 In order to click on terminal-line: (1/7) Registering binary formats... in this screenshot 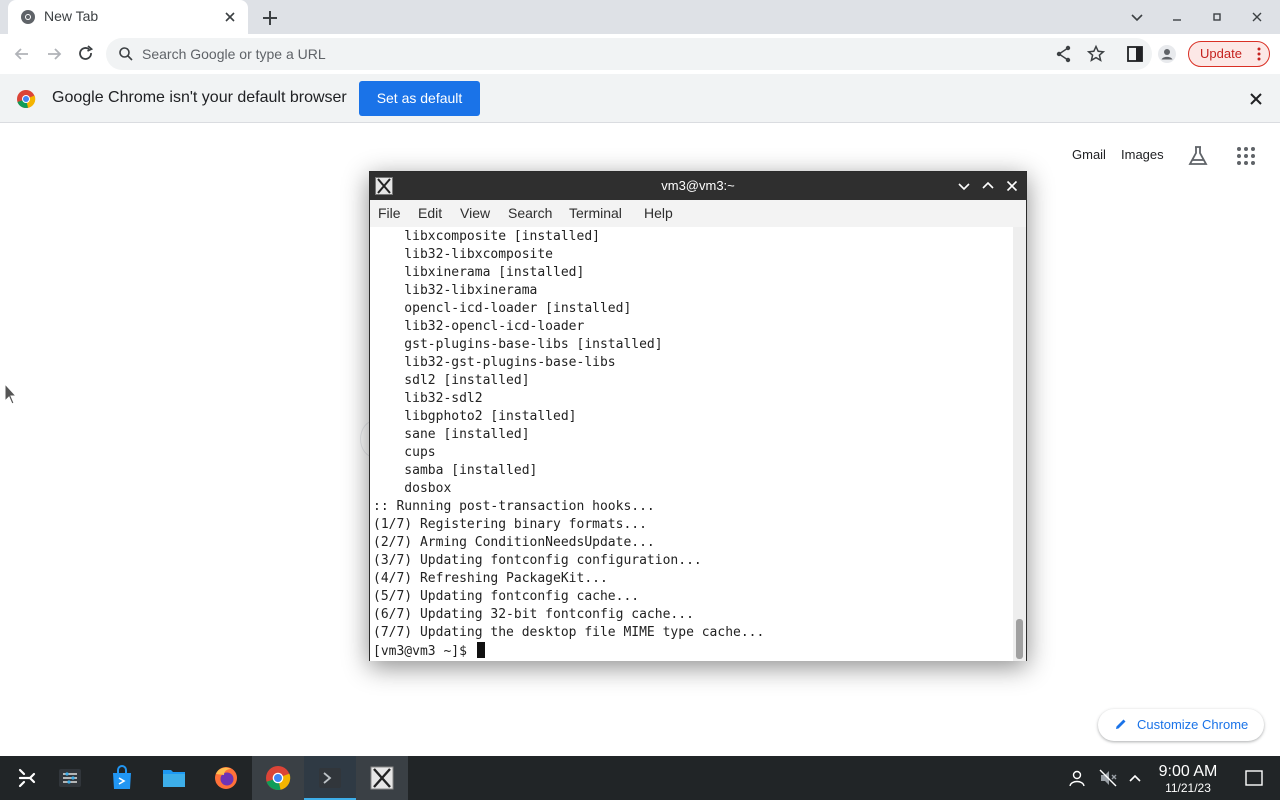, I will do `click(510, 524)`.